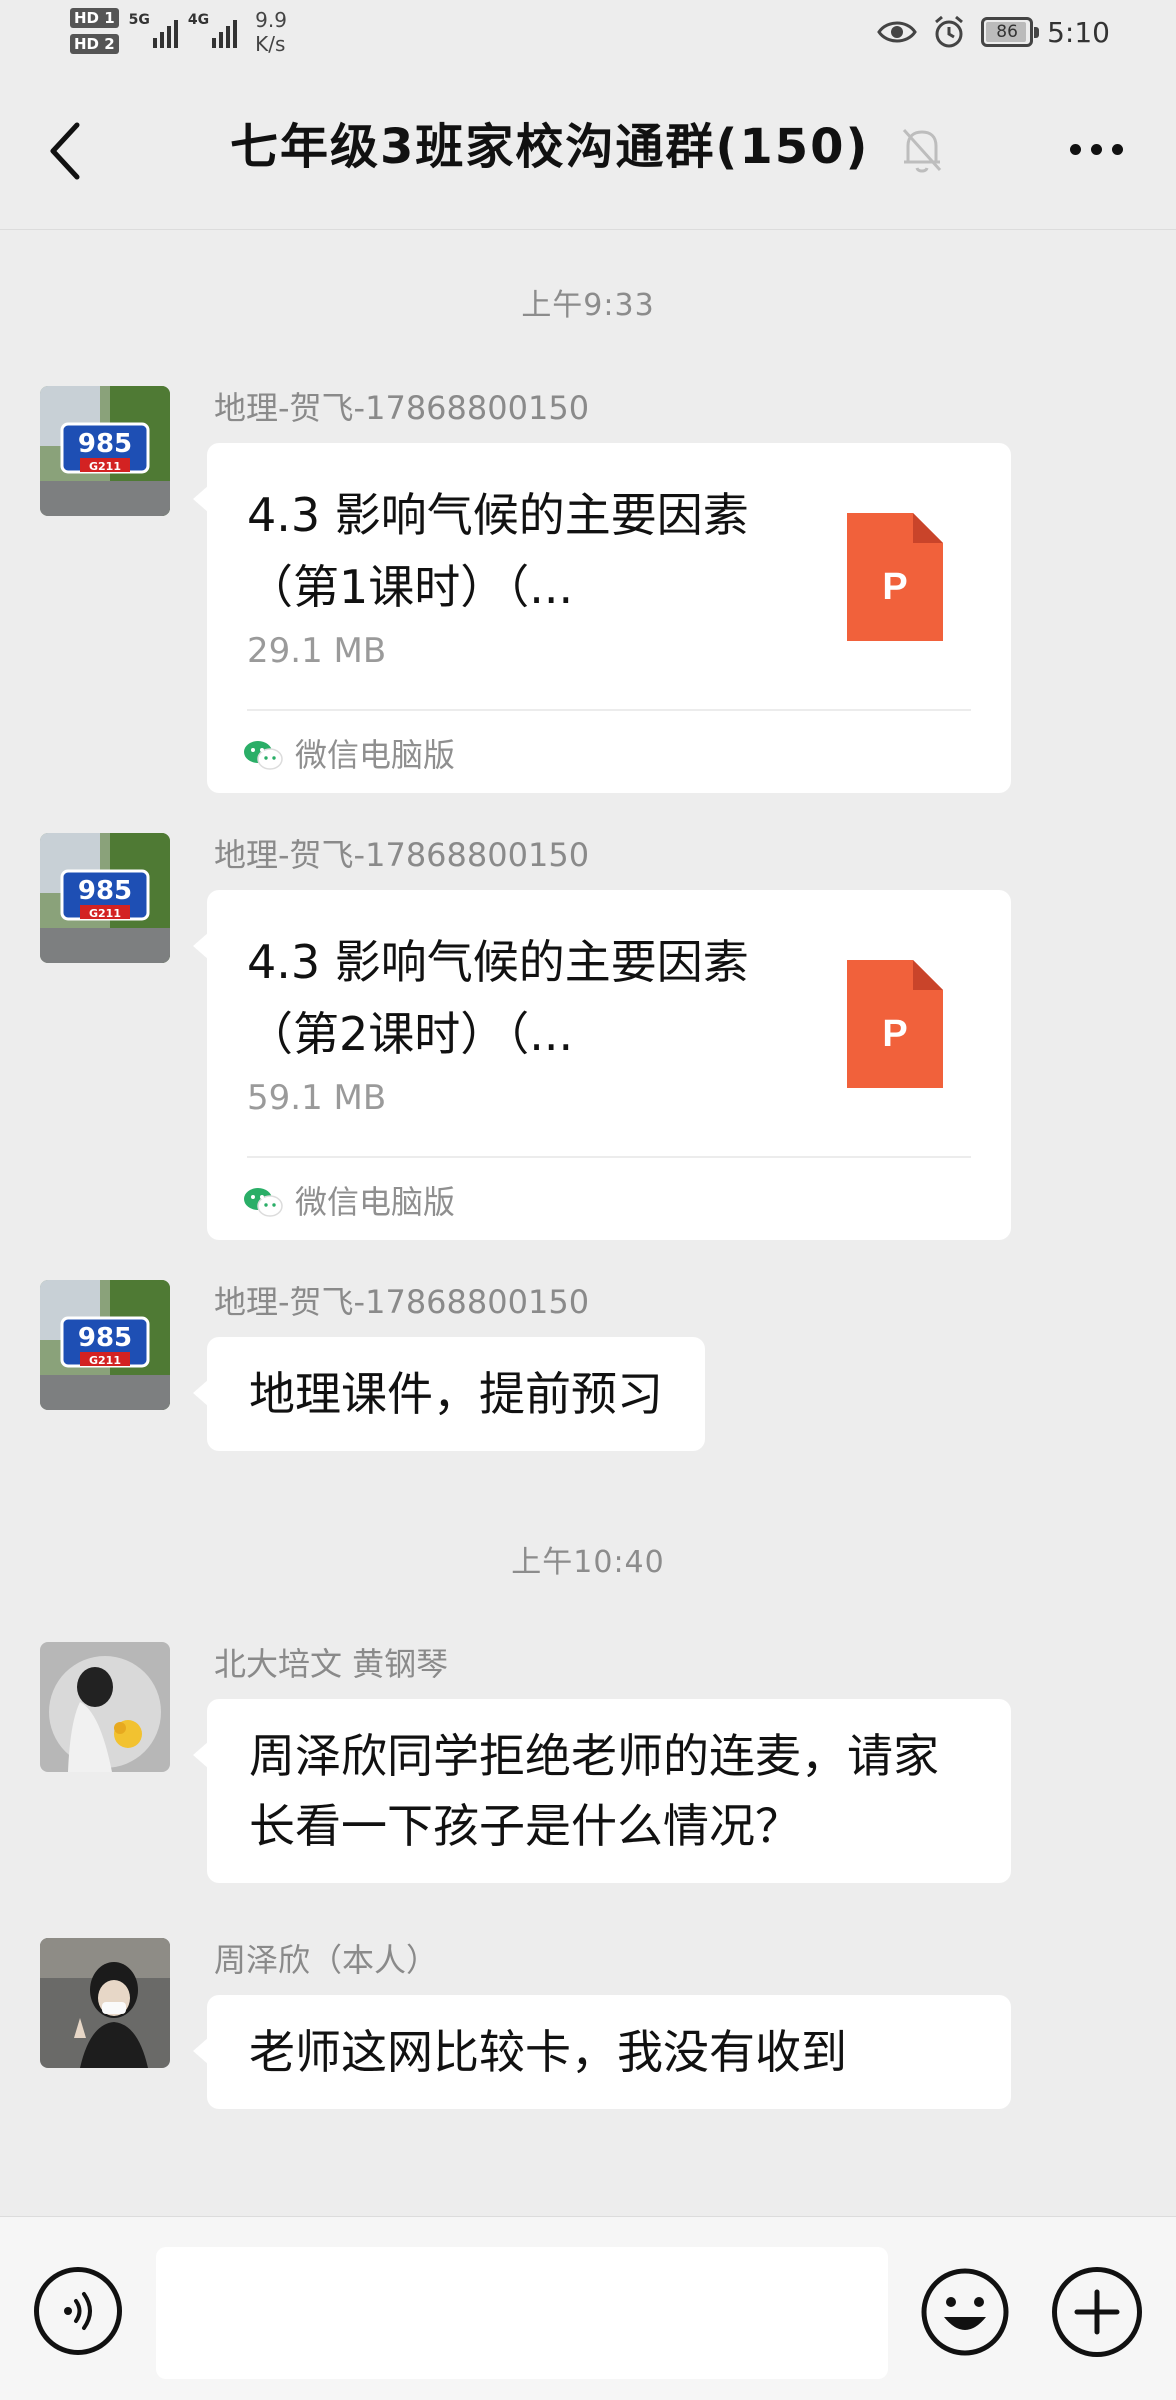 This screenshot has height=2400, width=1176. Describe the element at coordinates (602, 618) in the screenshot. I see `file-message-bubble: 4.3 影响气候的主要因素（第1课时）（... 29.1 MB P 微信电脑版` at that location.